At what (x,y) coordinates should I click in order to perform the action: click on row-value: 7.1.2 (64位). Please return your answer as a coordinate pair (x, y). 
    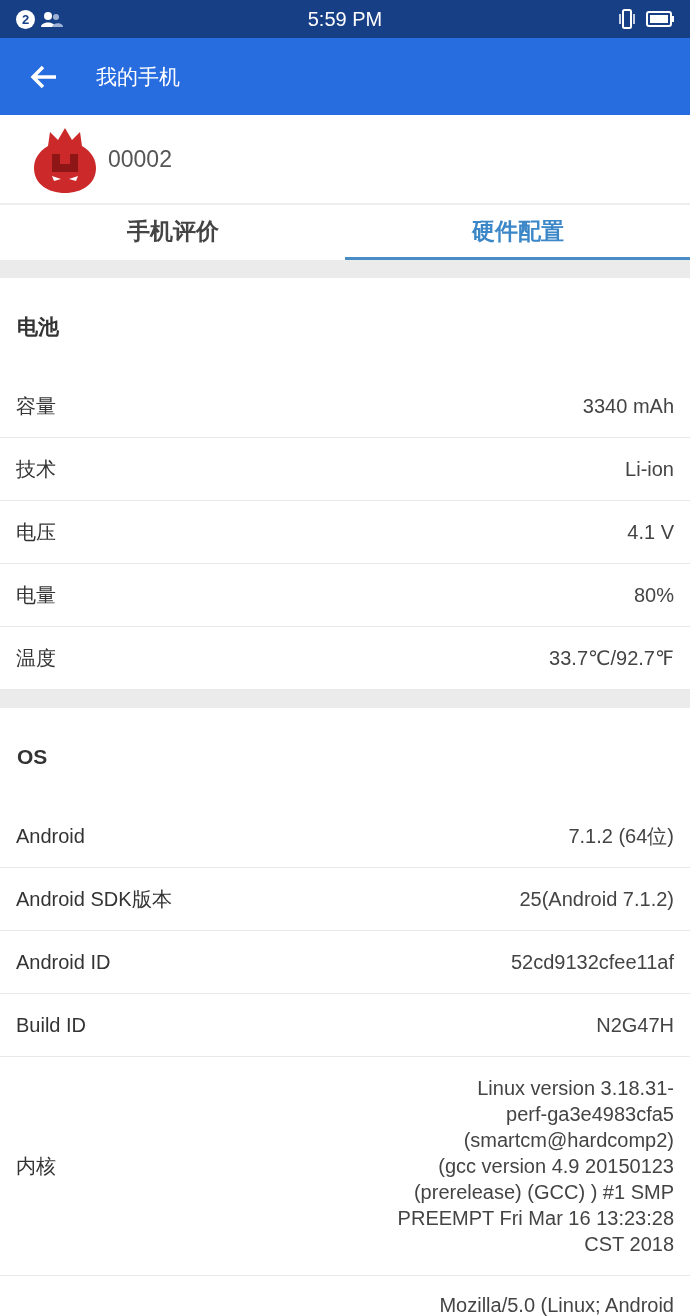
    Looking at the image, I should click on (621, 836).